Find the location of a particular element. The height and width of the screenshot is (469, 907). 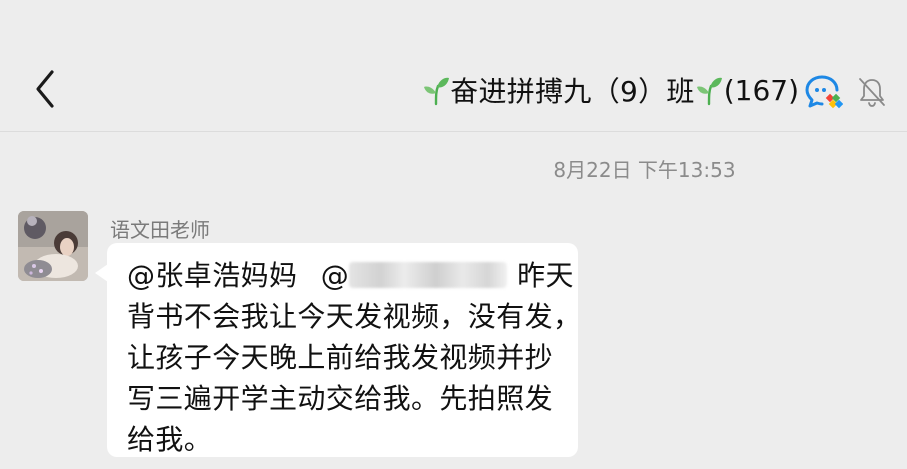

group-name: 奋进拼搏九（9）班 is located at coordinates (572, 91).